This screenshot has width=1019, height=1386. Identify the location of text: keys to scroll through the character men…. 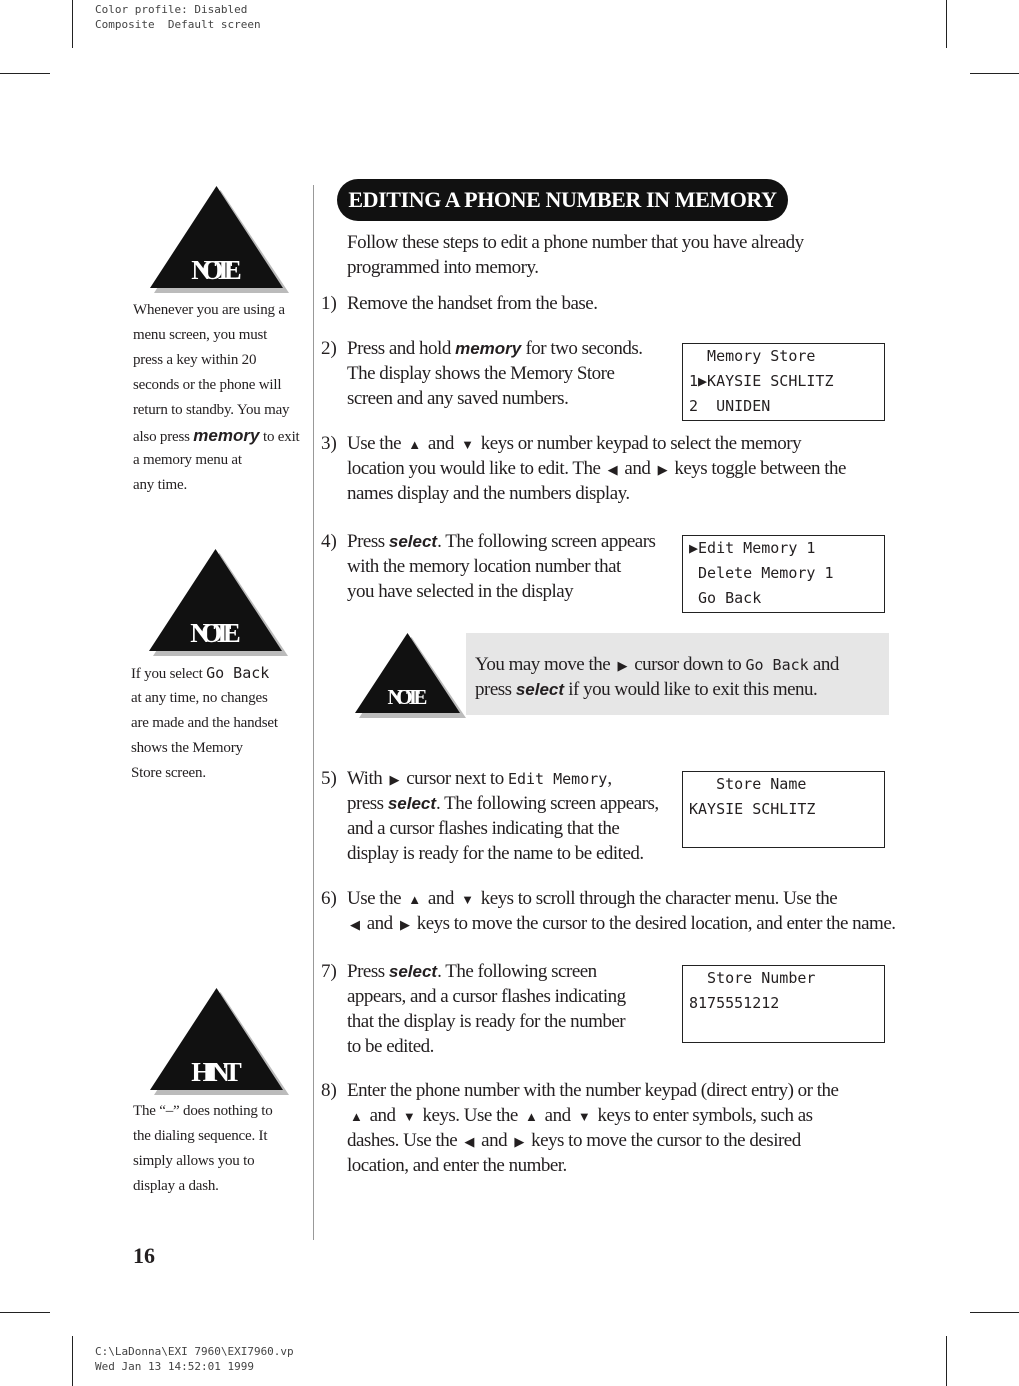
(657, 898).